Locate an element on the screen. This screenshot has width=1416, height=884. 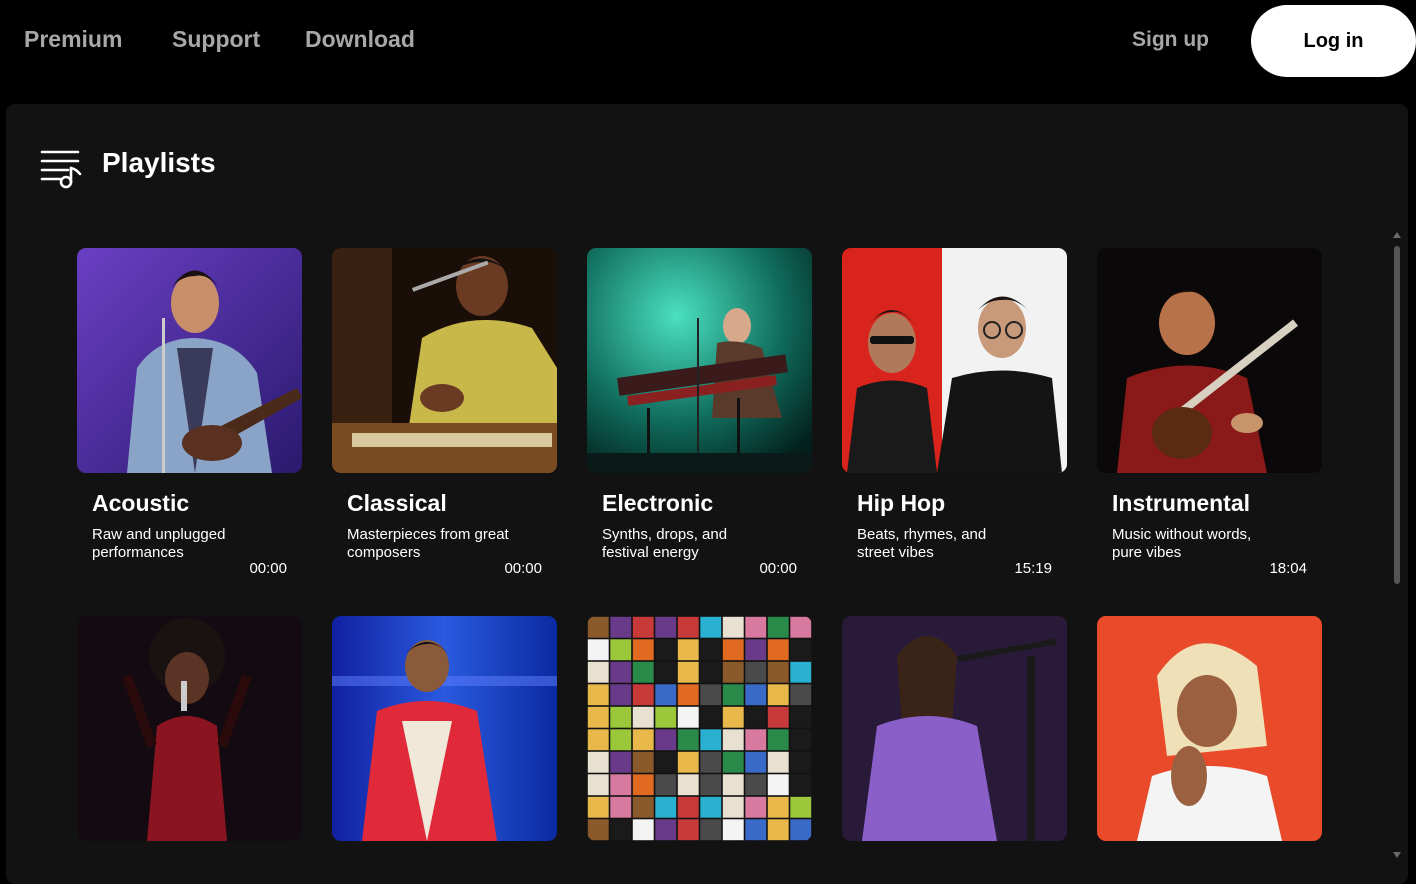
playlist-title: Hip Hop is located at coordinates (901, 503).